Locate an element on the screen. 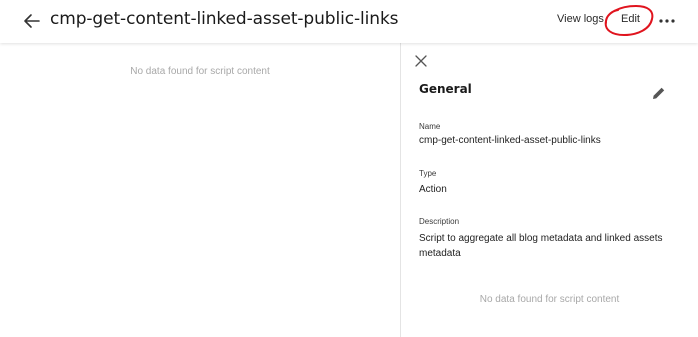 This screenshot has width=698, height=337. type-value: Action is located at coordinates (433, 189).